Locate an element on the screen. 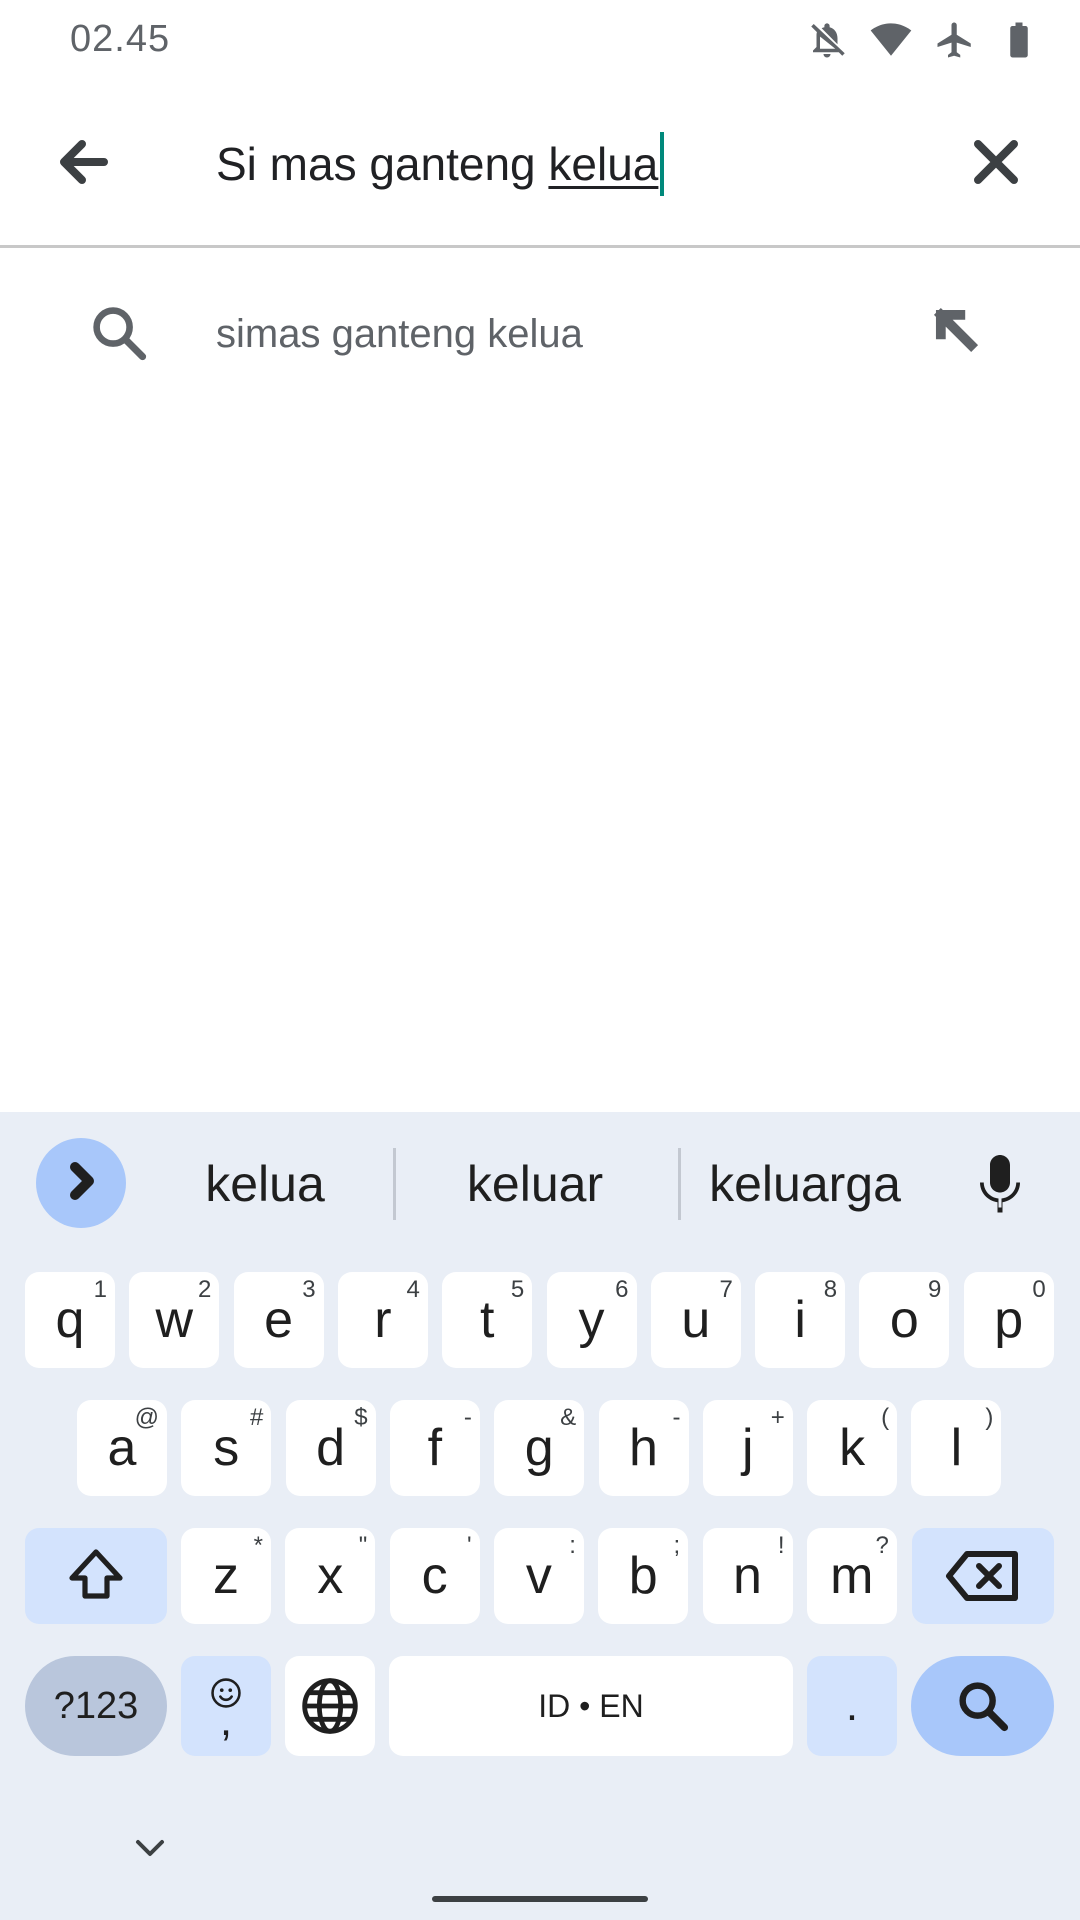 Image resolution: width=1080 pixels, height=1920 pixels. key-z: z * is located at coordinates (226, 1576).